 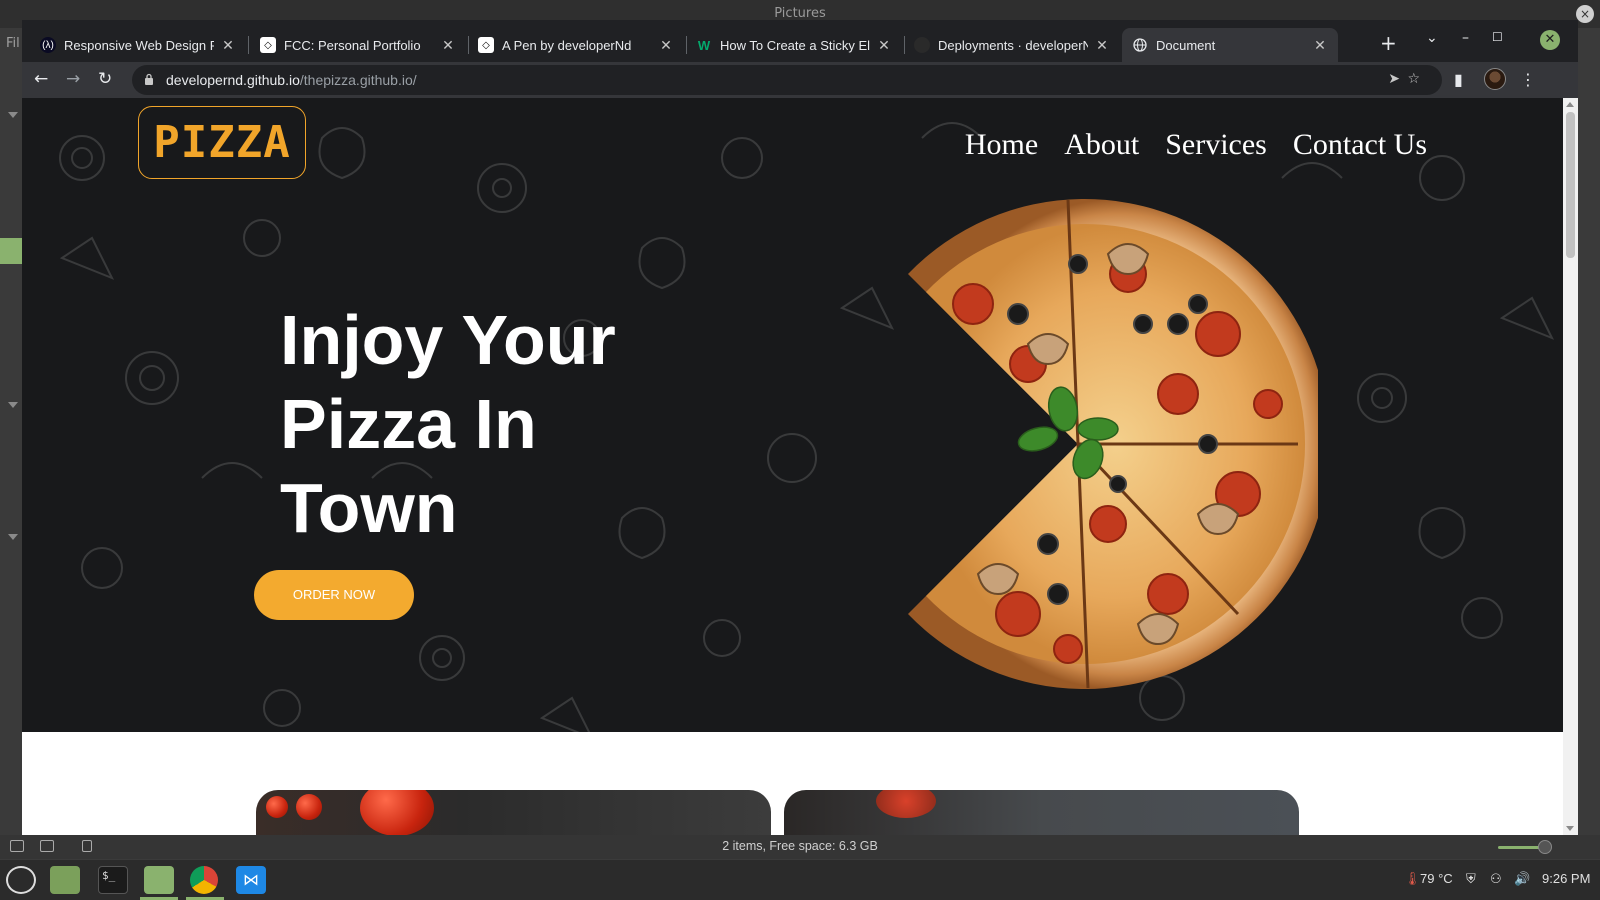 I want to click on nav-link-home: Home, so click(x=1001, y=145).